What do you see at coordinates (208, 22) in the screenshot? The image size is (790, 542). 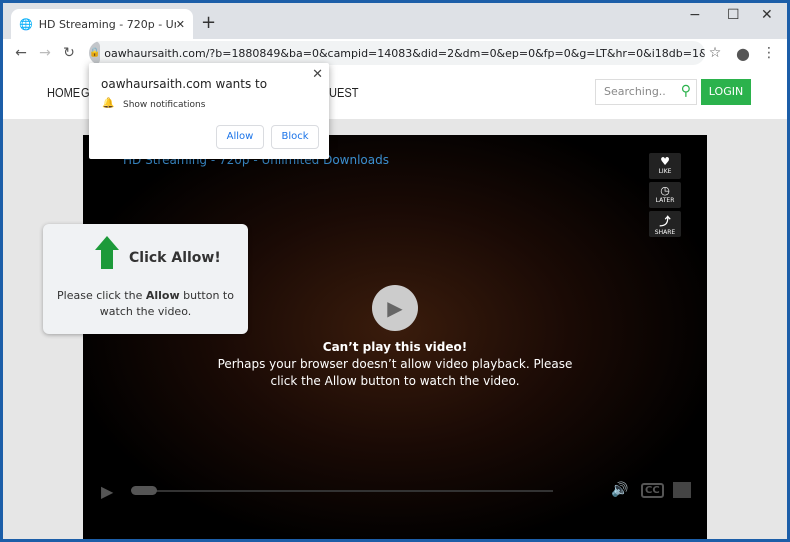 I see `new-tab-button: +` at bounding box center [208, 22].